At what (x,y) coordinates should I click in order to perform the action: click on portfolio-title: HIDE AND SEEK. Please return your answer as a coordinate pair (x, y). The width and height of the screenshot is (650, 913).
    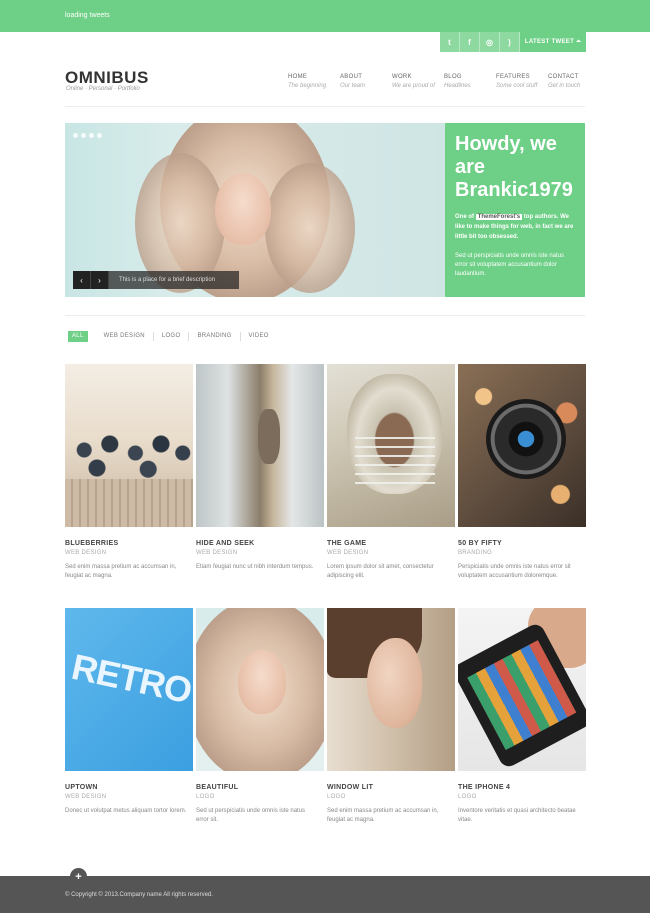
    Looking at the image, I should click on (260, 543).